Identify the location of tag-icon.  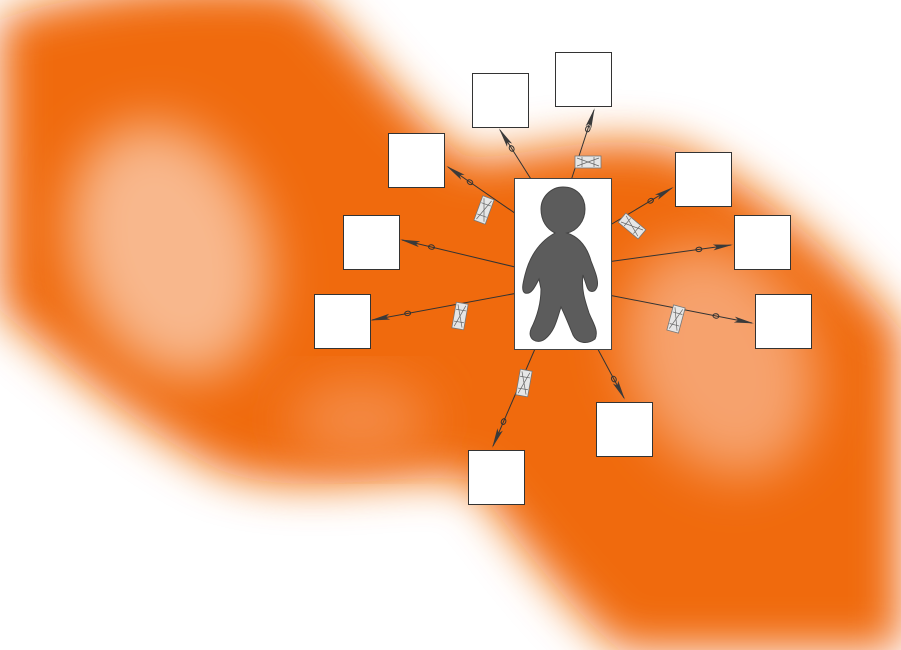
(588, 162).